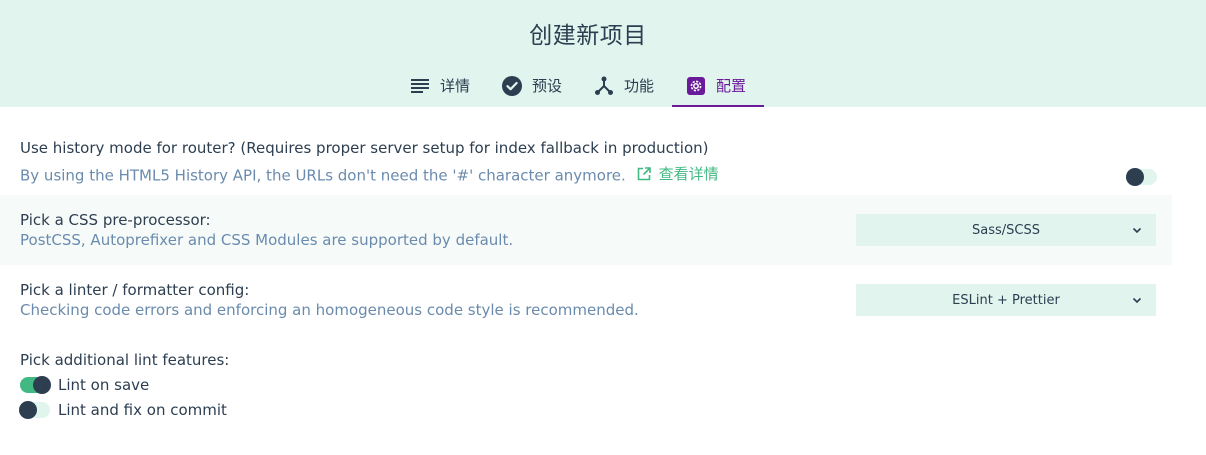 The width and height of the screenshot is (1206, 455). I want to click on tab-config: 配置, so click(718, 85).